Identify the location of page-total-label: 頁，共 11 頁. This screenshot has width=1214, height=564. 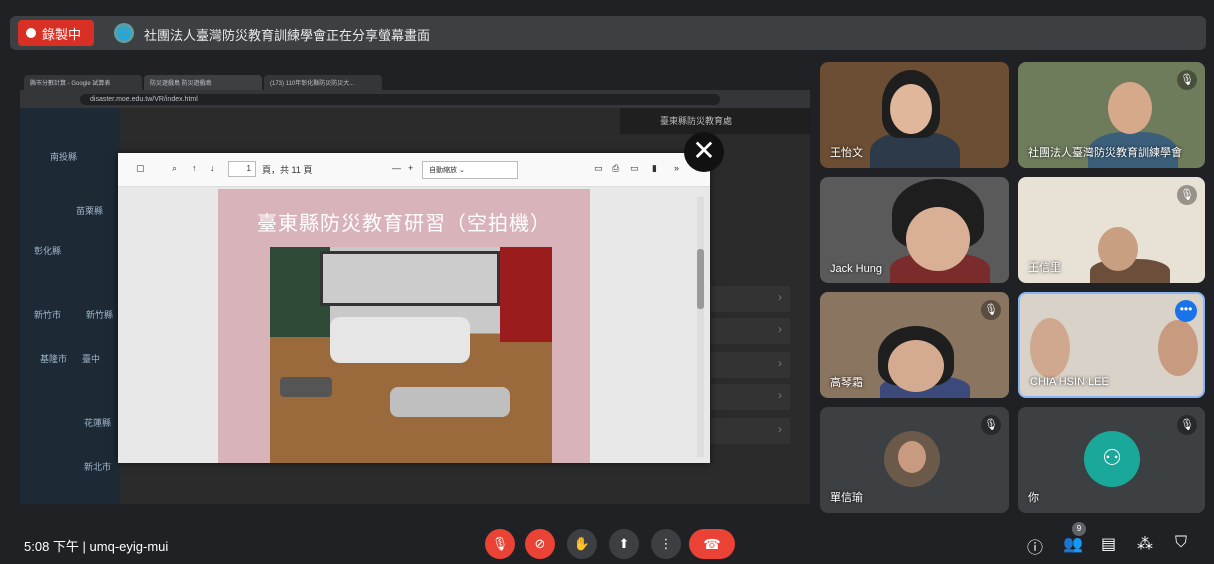
(287, 170).